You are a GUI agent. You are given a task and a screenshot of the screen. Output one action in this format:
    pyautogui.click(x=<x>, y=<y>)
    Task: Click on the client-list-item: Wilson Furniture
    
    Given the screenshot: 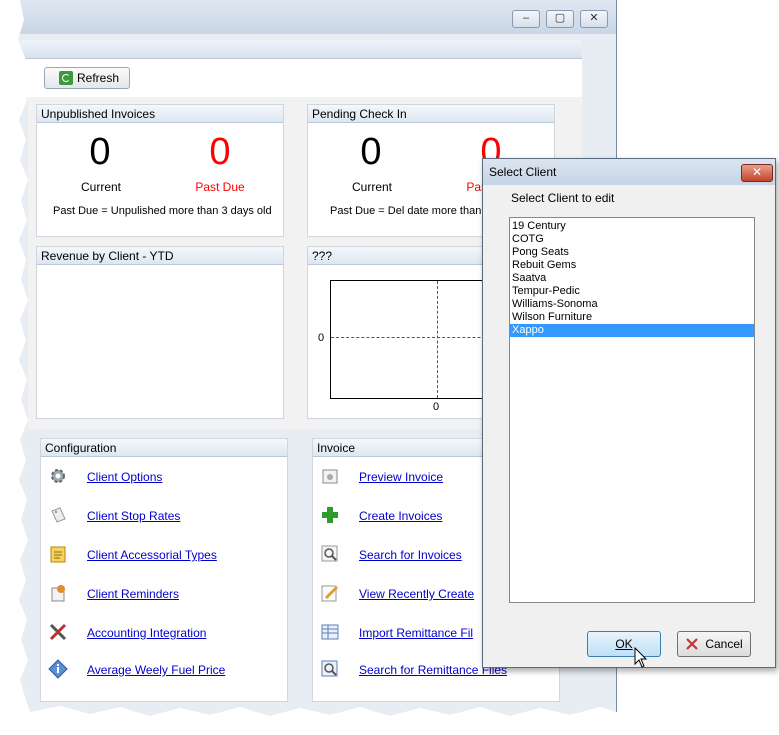 What is the action you would take?
    pyautogui.click(x=632, y=317)
    